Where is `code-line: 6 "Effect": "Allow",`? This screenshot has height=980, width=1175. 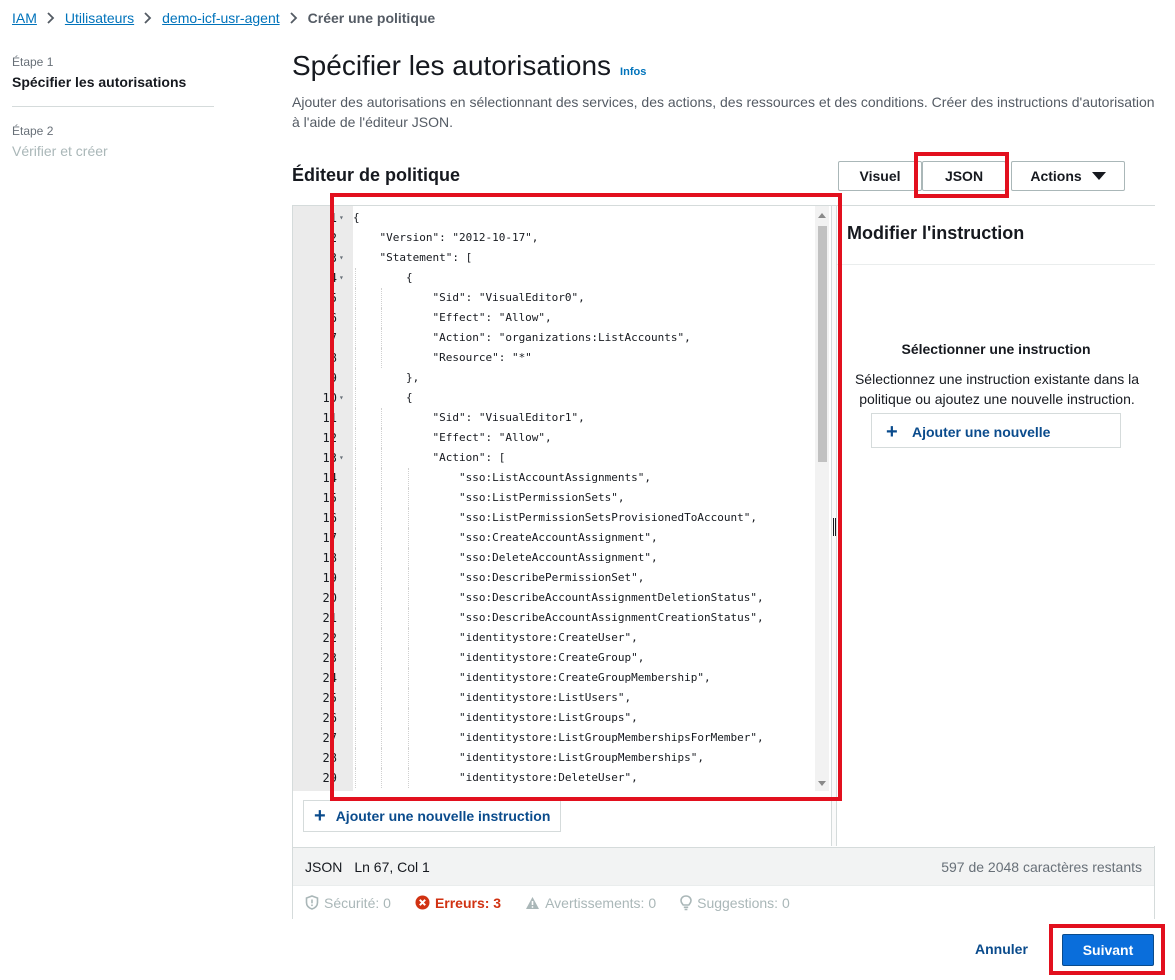
code-line: 6 "Effect": "Allow", is located at coordinates (562, 318).